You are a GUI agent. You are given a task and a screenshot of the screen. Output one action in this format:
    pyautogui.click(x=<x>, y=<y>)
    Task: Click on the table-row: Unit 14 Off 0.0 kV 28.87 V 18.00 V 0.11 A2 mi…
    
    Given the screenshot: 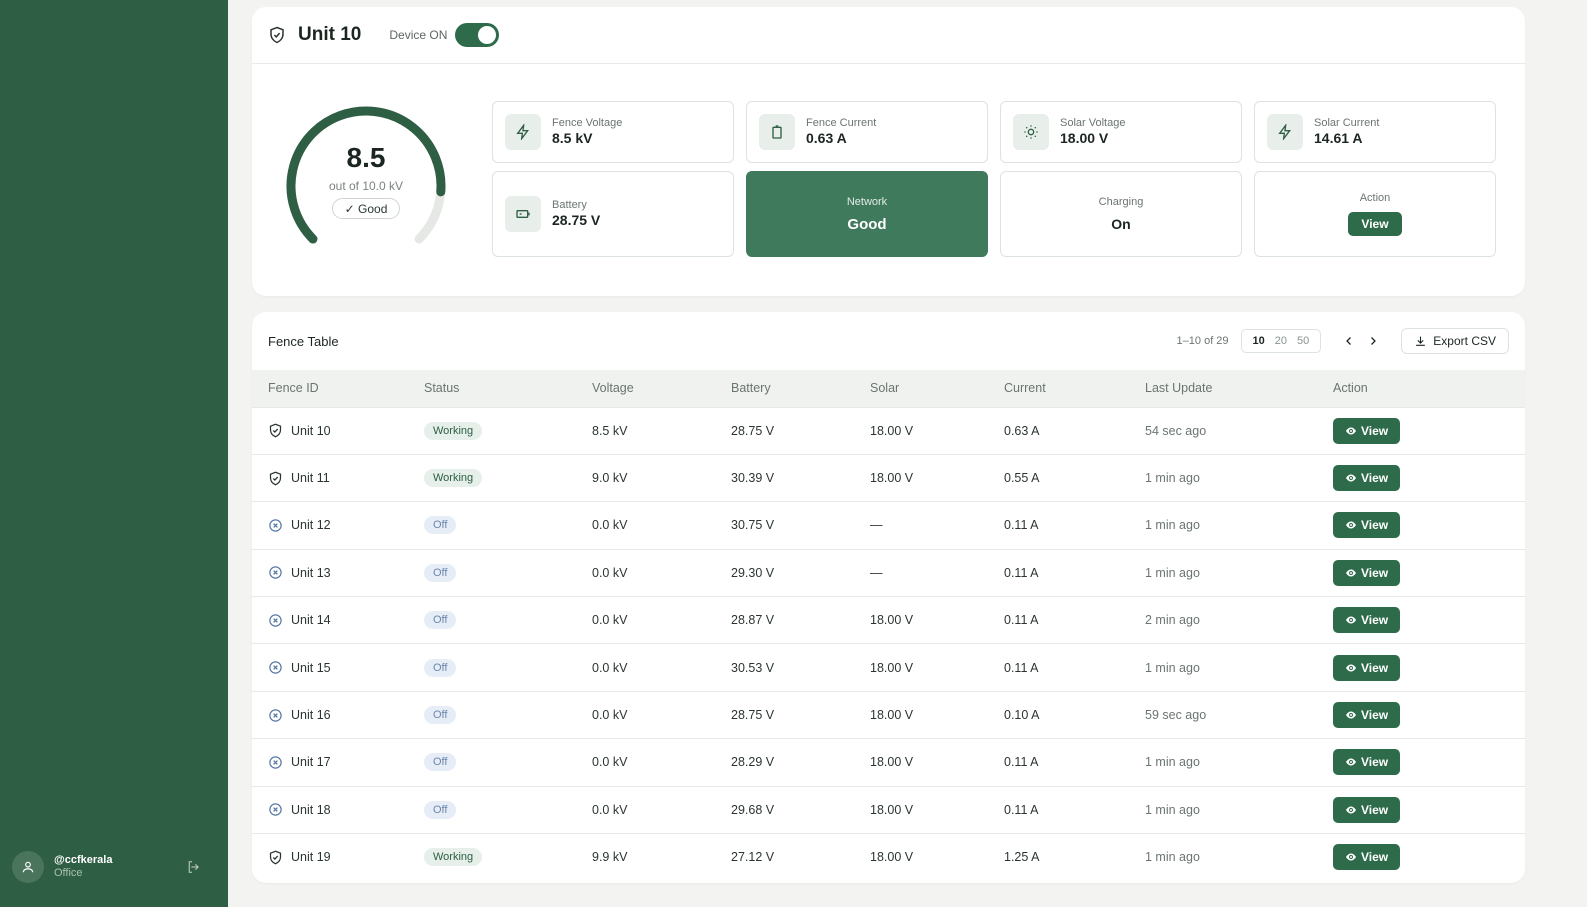 What is the action you would take?
    pyautogui.click(x=888, y=620)
    